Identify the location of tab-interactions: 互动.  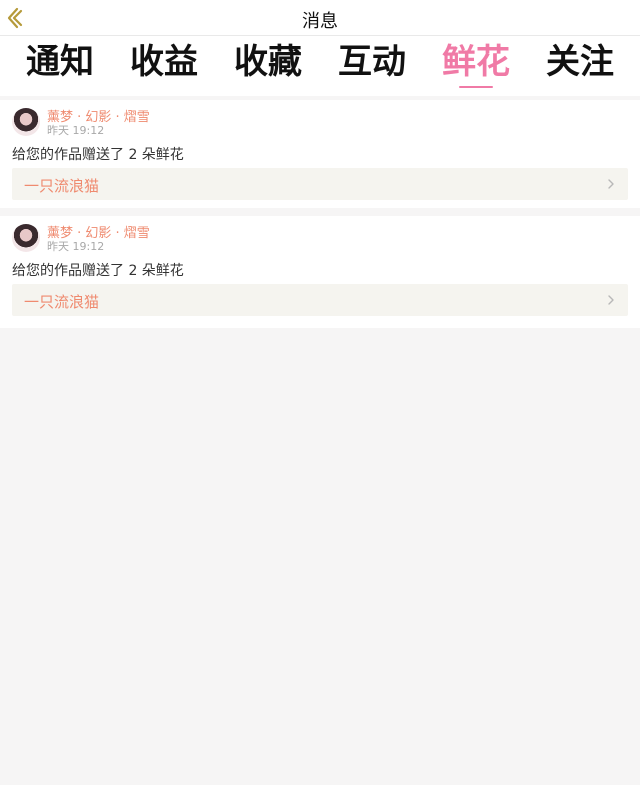
(372, 62).